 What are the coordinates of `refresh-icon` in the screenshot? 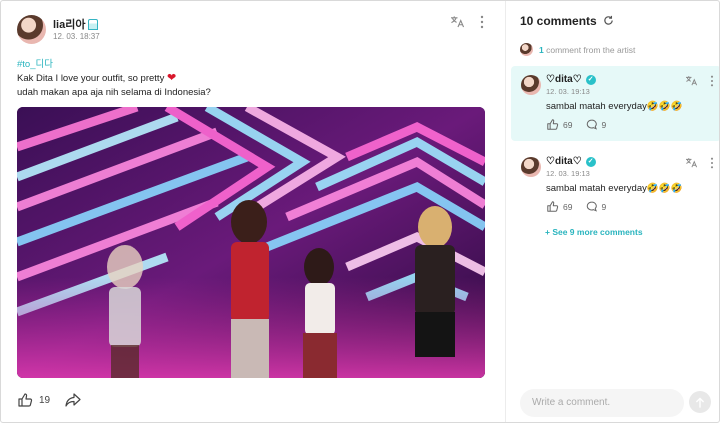 It's located at (608, 20).